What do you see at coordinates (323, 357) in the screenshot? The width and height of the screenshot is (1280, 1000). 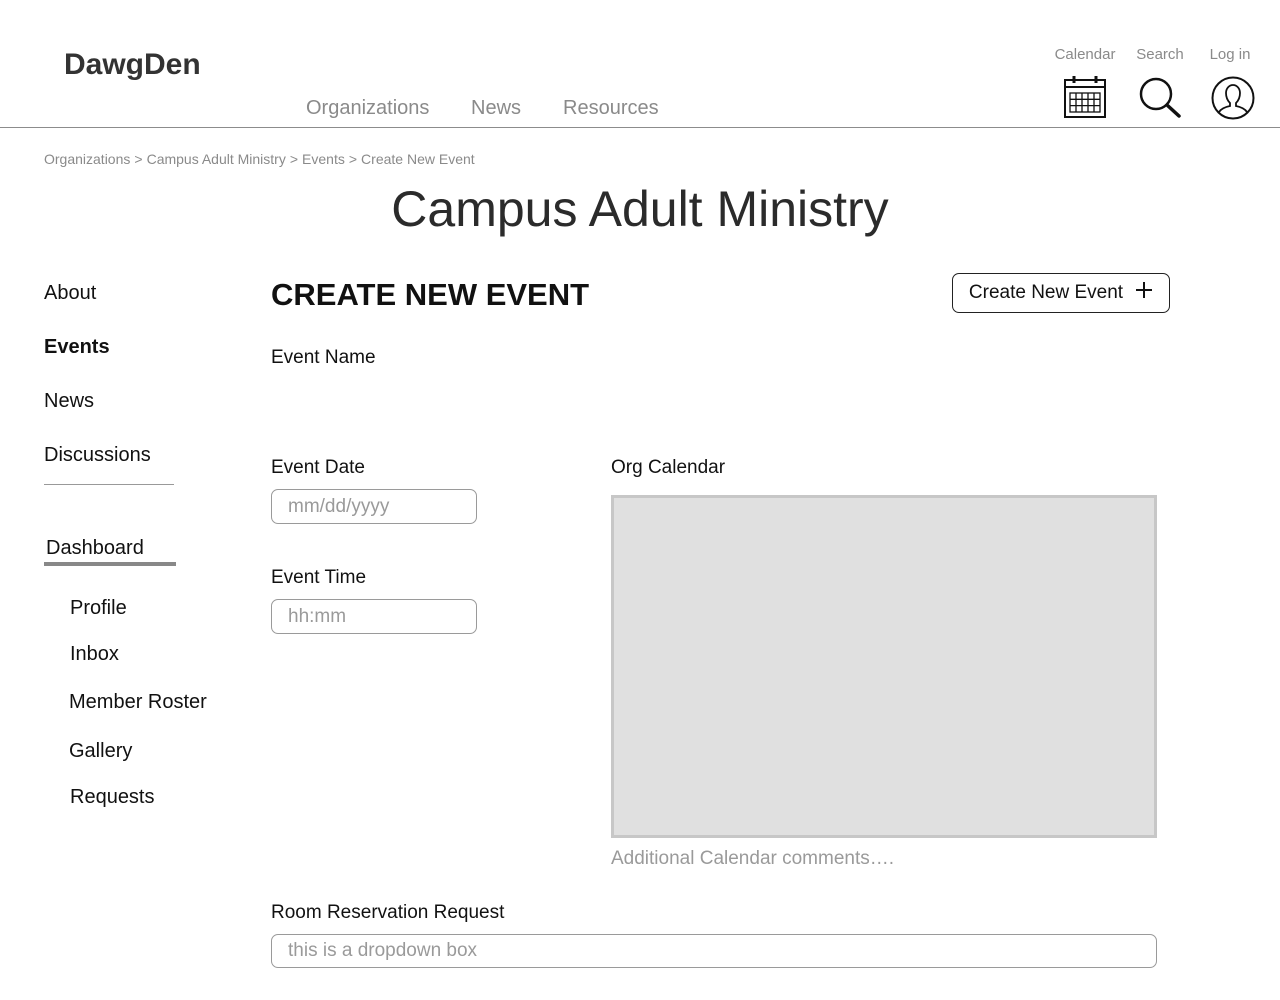 I see `event-name-label: Event Name` at bounding box center [323, 357].